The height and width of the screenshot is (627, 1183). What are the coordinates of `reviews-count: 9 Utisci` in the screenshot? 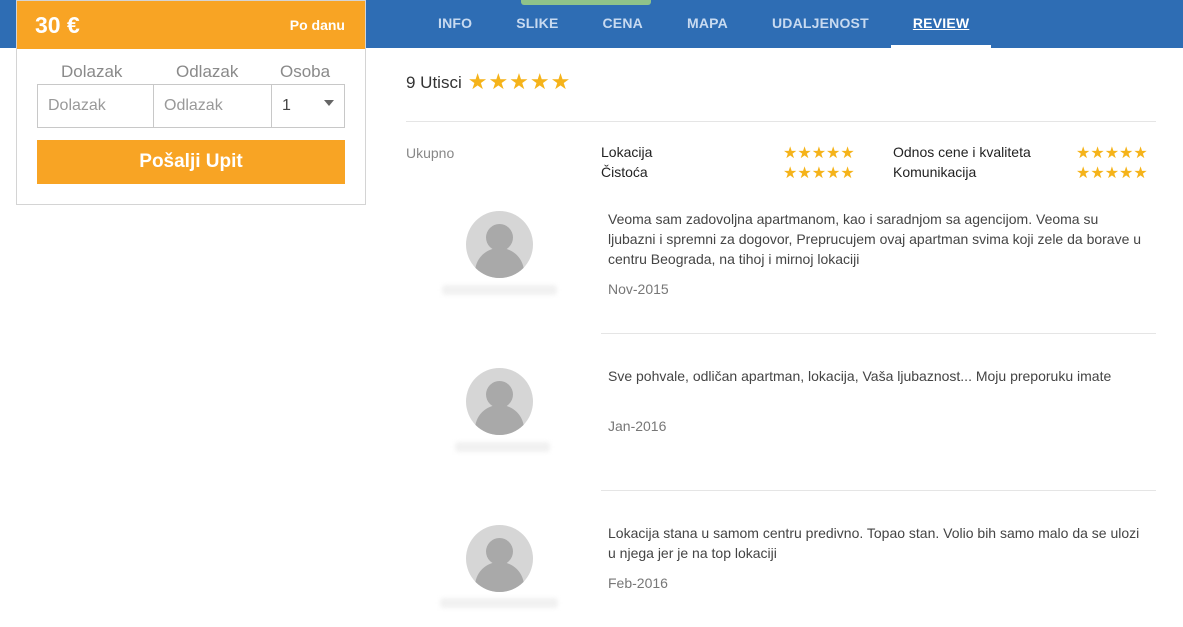 It's located at (434, 82).